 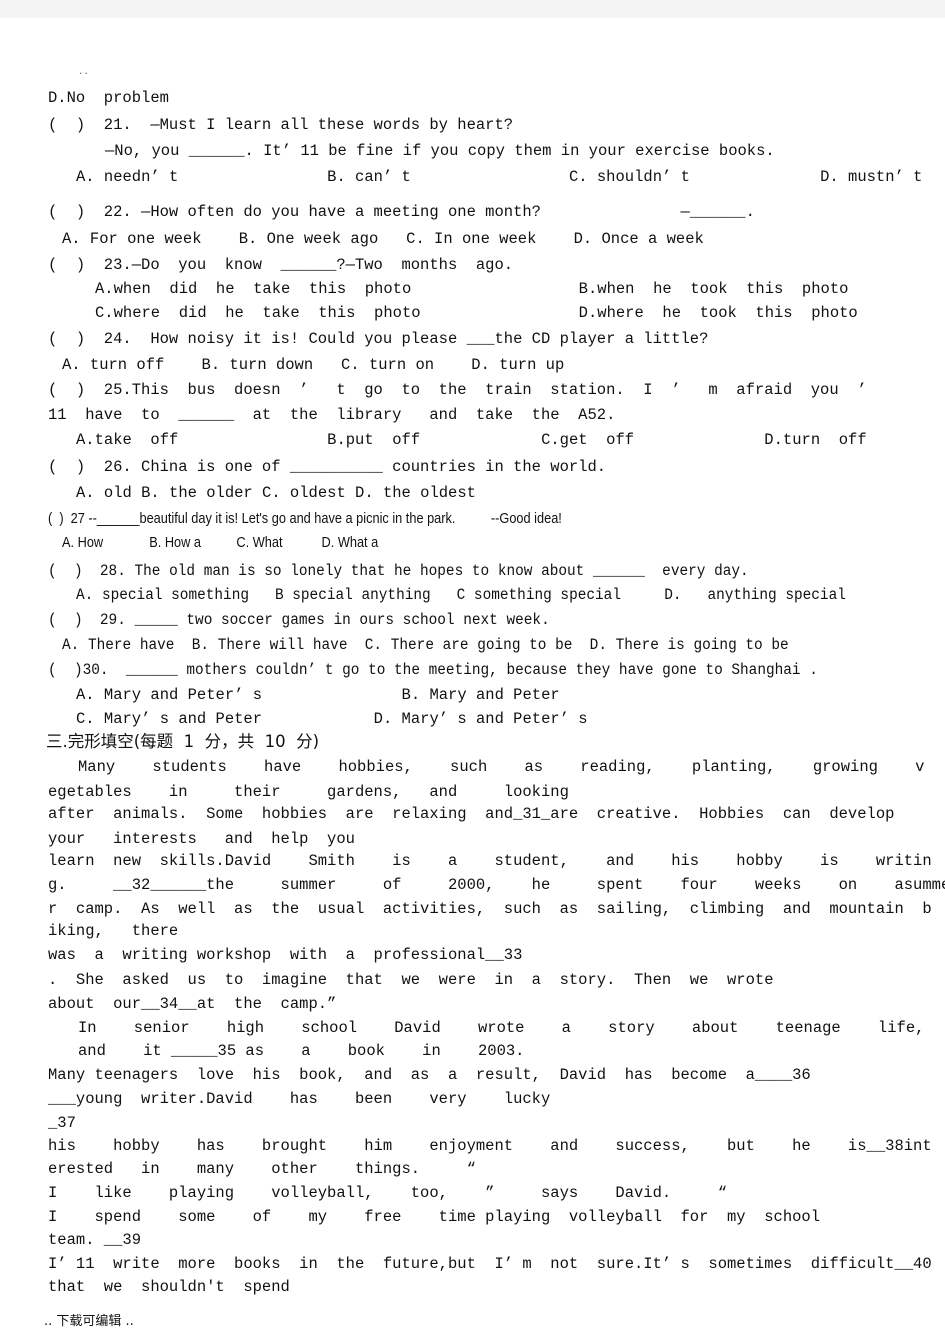 I want to click on cloze-line-11: about our__34__at the camp.”, so click(x=192, y=1004).